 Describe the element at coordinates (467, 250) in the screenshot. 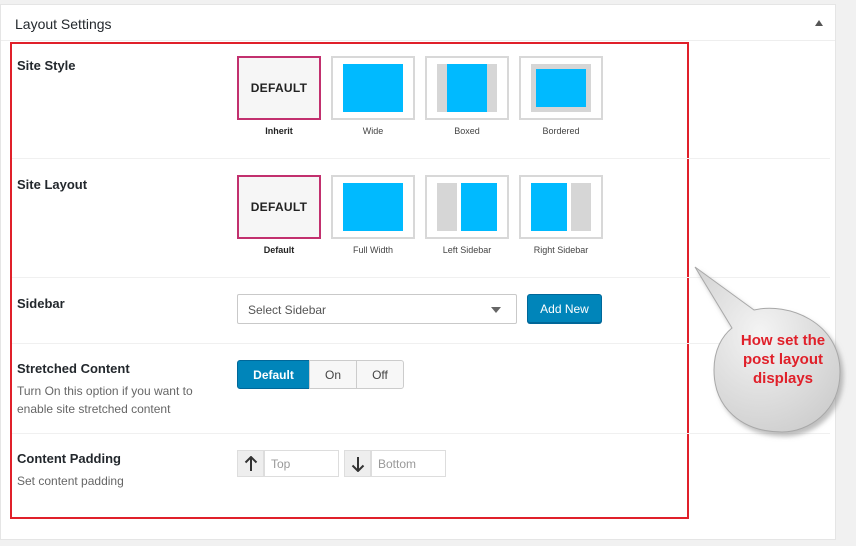

I see `site-layout-caption-left-sidebar: Left Sidebar` at that location.